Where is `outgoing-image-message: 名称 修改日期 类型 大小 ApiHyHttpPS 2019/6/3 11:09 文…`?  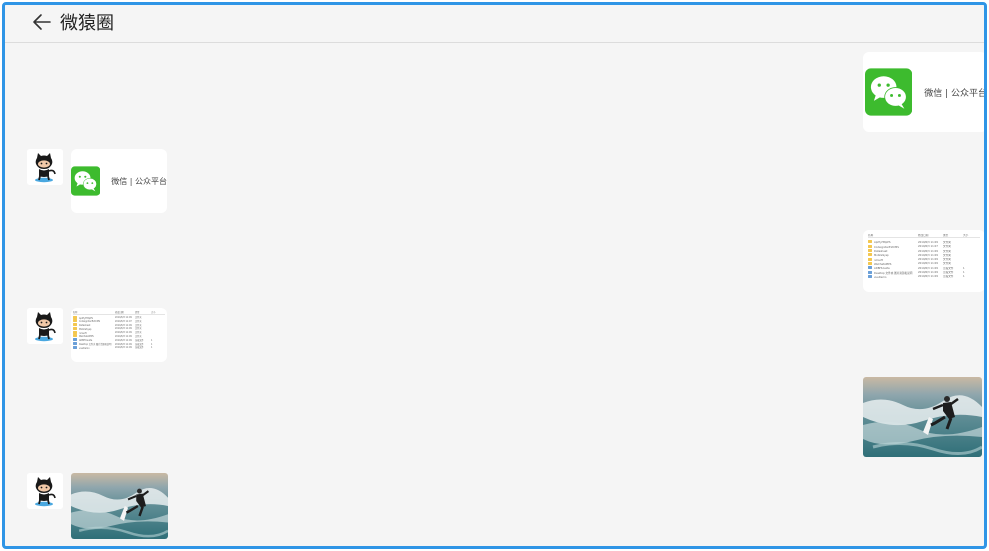
outgoing-image-message: 名称 修改日期 类型 大小 ApiHyHttpPS 2019/6/3 11:09 文… is located at coordinates (923, 261).